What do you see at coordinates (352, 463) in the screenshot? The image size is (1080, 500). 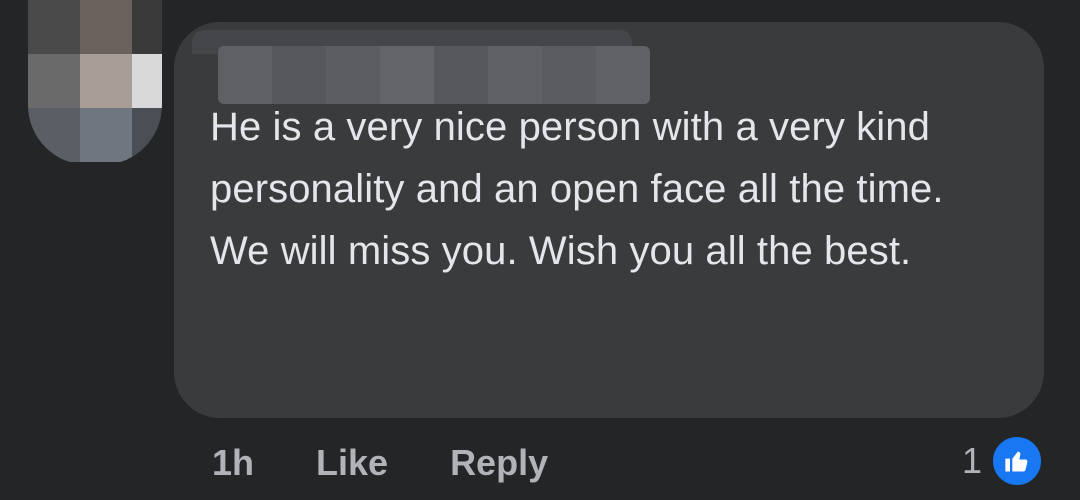 I see `like-button: Like` at bounding box center [352, 463].